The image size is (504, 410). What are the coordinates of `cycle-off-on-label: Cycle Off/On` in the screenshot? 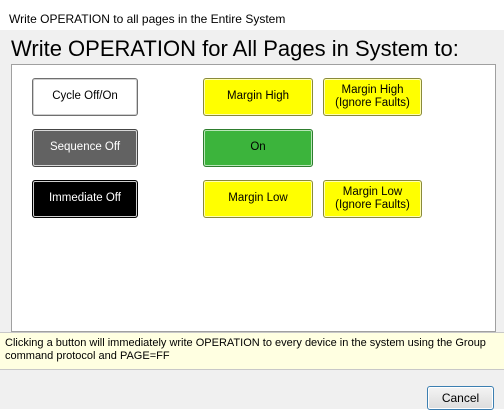 It's located at (85, 96).